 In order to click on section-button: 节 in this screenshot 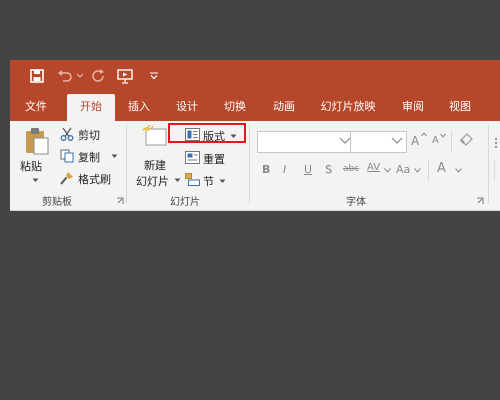, I will do `click(213, 180)`.